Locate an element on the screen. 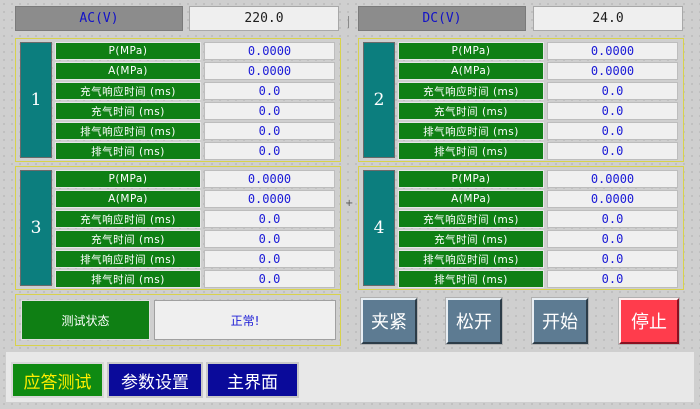  channel-2-row-exhaust-time: 排气时间 (ms) 0.0 is located at coordinates (538, 151).